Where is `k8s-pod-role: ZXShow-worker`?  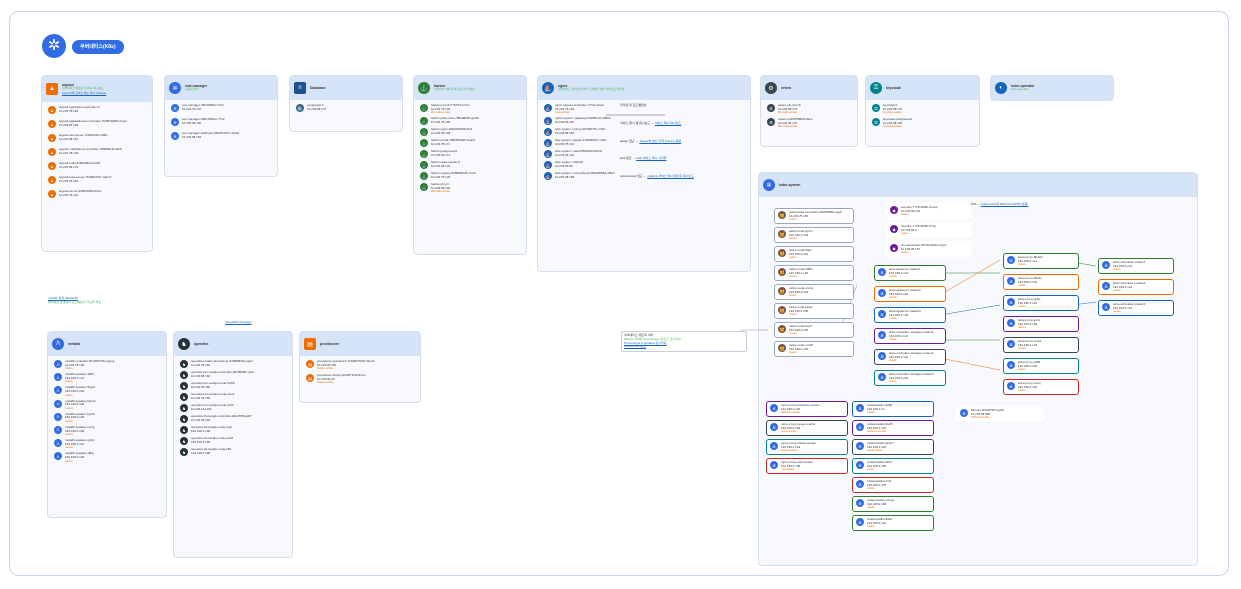 k8s-pod-role: ZXShow-worker is located at coordinates (980, 418).